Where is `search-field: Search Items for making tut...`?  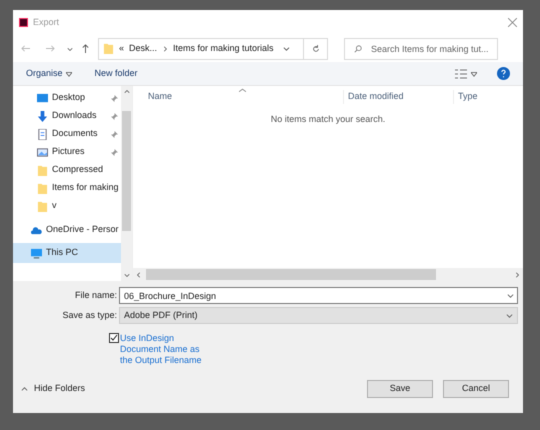 search-field: Search Items for making tut... is located at coordinates (421, 49).